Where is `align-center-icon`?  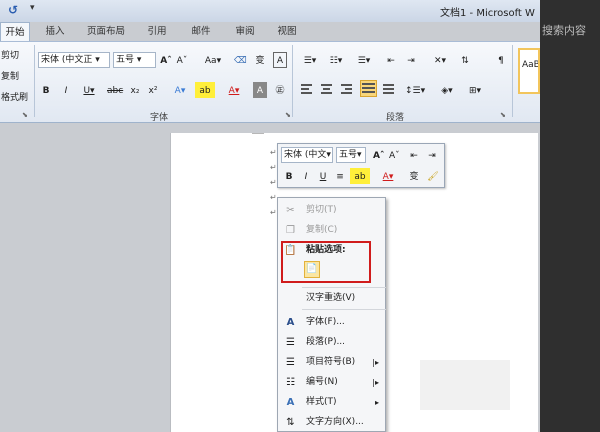
align-center-icon is located at coordinates (326, 89).